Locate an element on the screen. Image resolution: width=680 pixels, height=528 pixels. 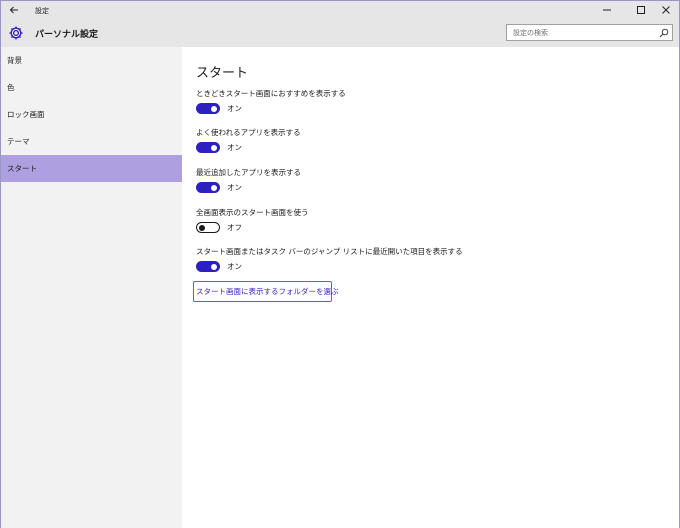
search-input is located at coordinates (581, 32).